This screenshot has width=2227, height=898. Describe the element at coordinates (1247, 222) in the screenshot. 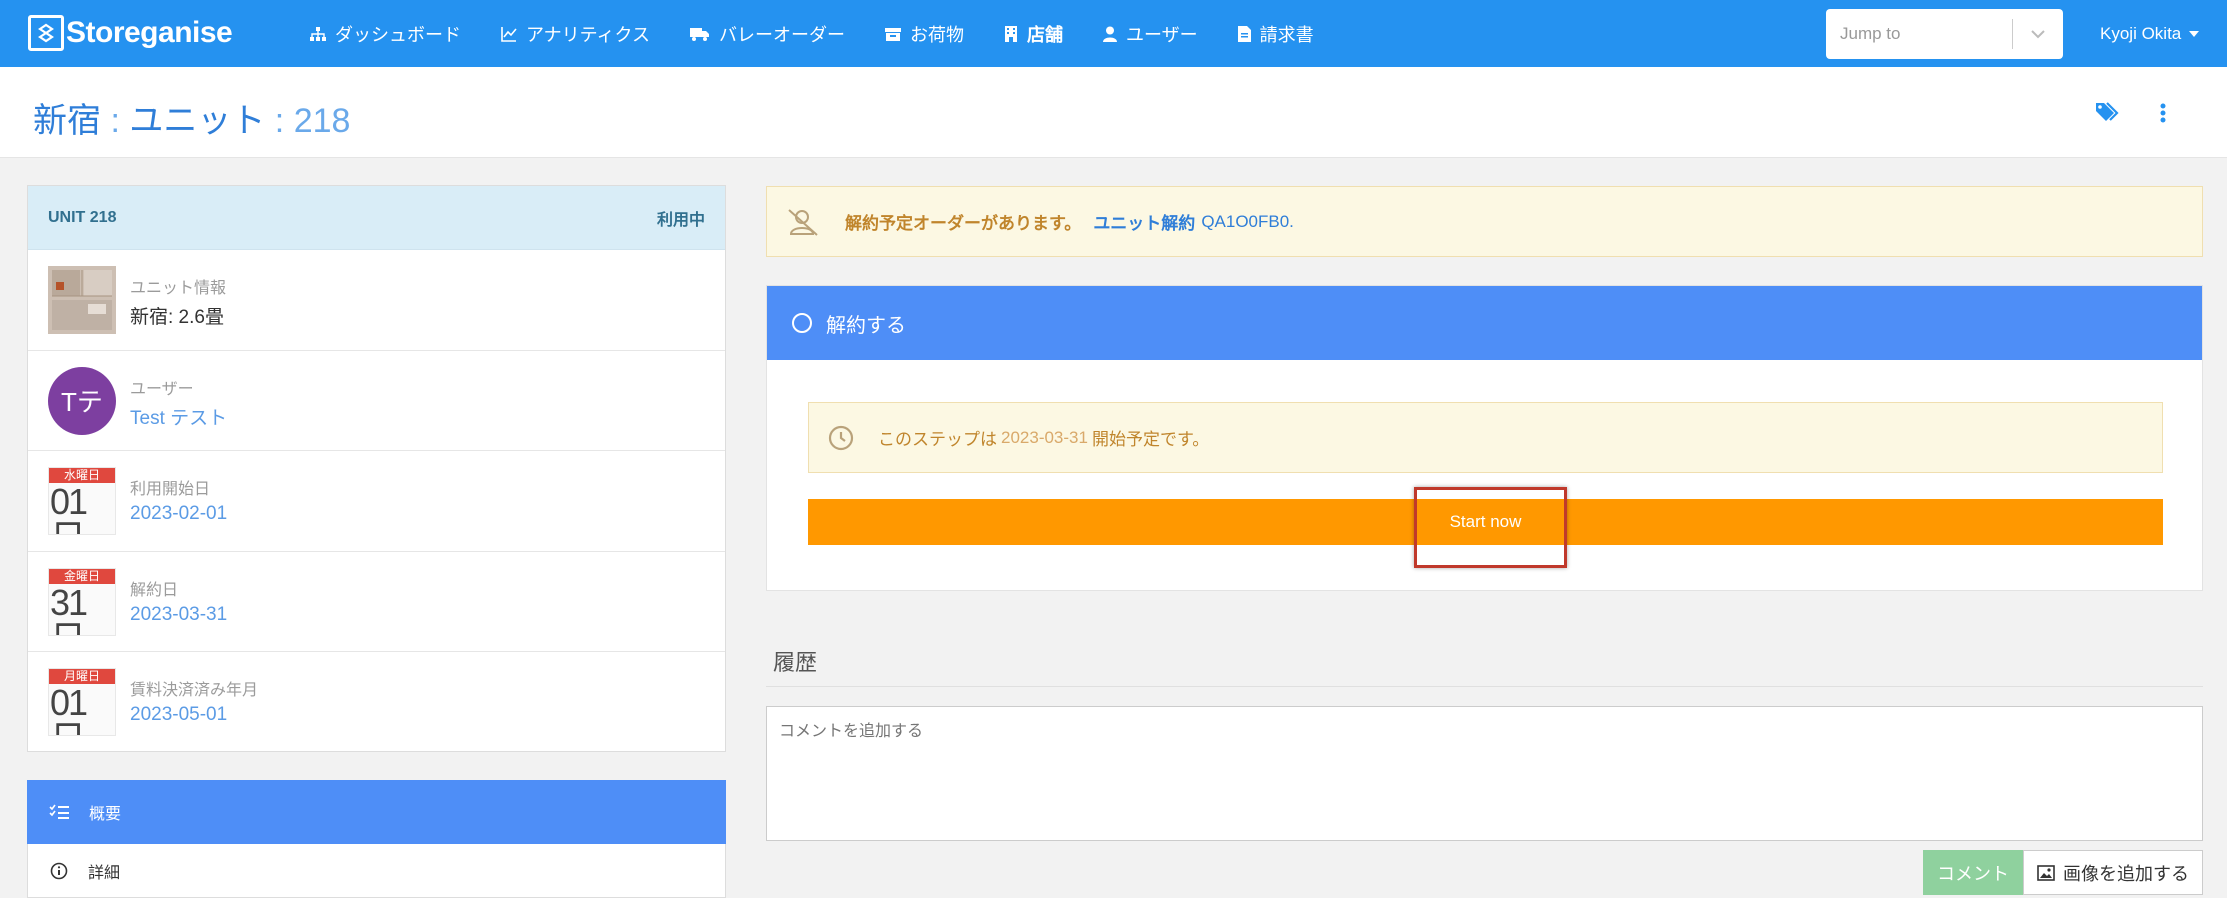

I see `alert-order-id-link: QA1O0FB0.` at that location.